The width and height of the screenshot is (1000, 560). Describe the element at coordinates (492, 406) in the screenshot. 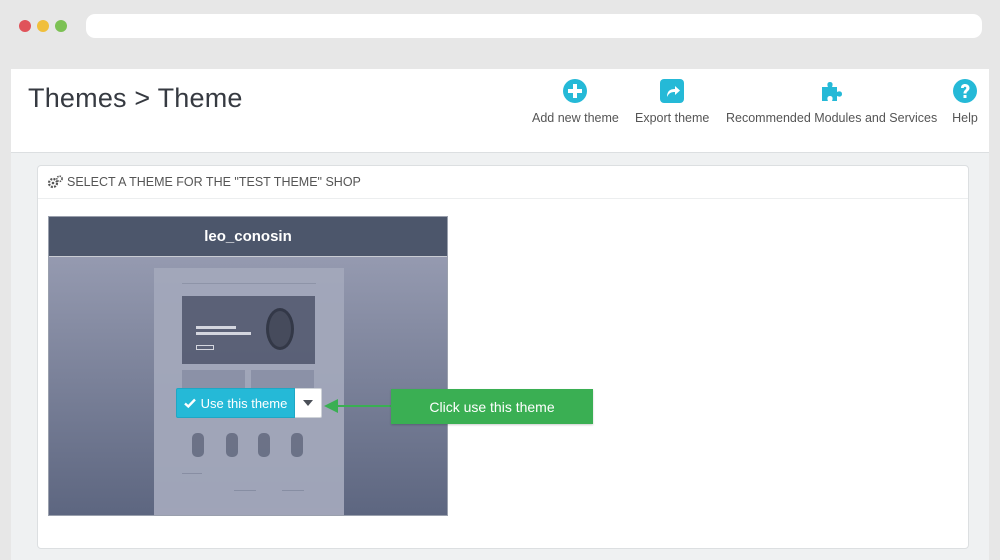

I see `annotation-callout: Click use this theme` at that location.